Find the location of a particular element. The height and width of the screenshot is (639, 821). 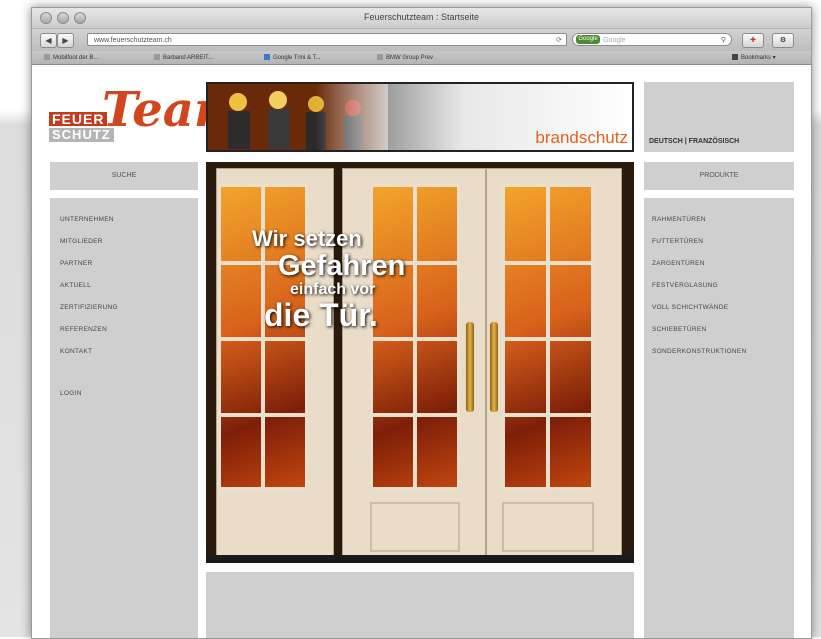

firefighters-image is located at coordinates (298, 117).